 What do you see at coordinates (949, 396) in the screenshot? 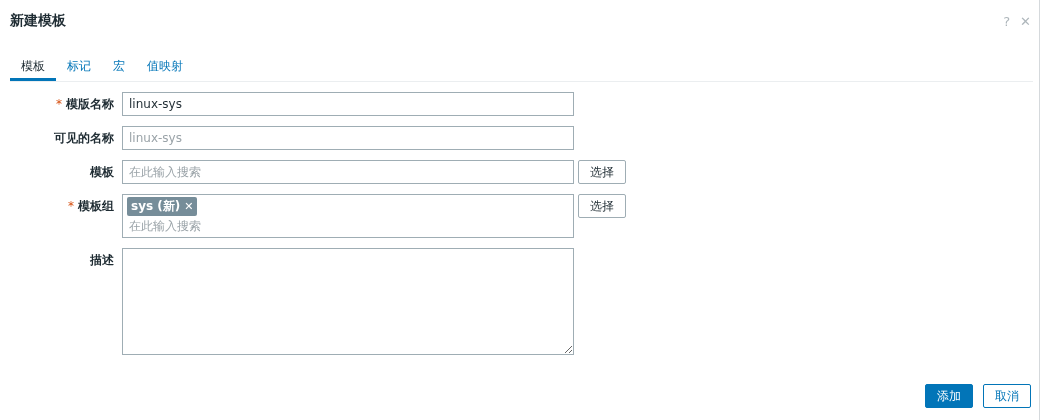
I see `add-button: 添加` at bounding box center [949, 396].